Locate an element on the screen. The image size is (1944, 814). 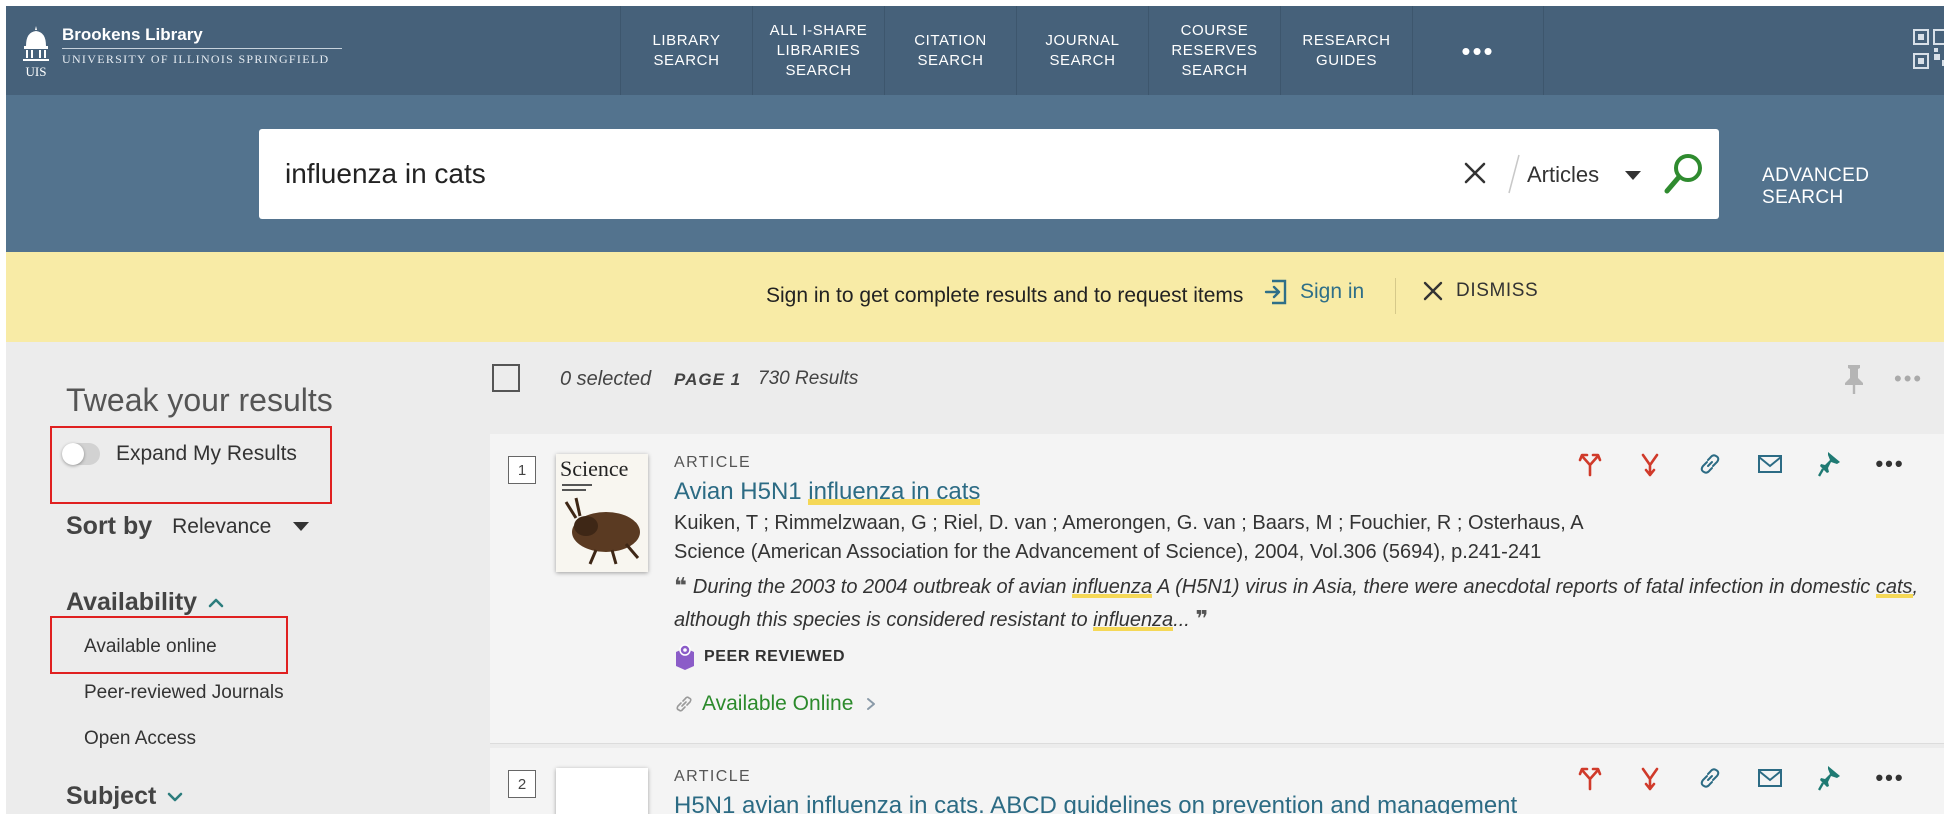
search-box: Articles is located at coordinates (989, 174).